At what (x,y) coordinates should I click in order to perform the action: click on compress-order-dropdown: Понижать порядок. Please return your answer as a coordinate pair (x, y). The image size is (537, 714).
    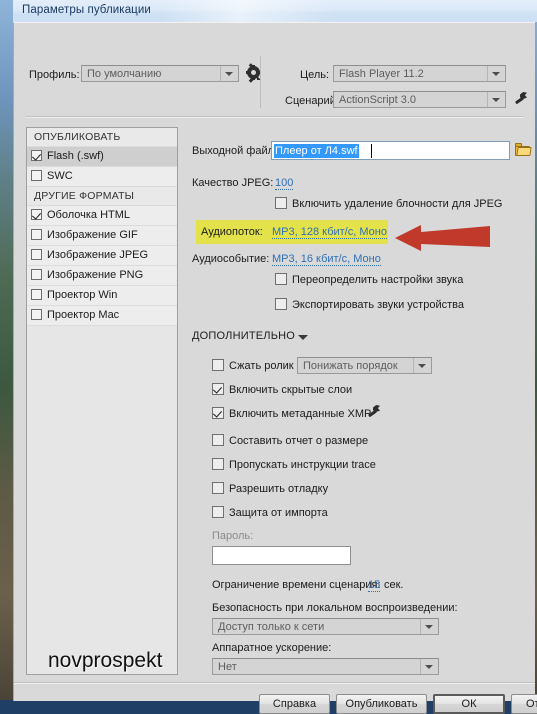
    Looking at the image, I should click on (364, 365).